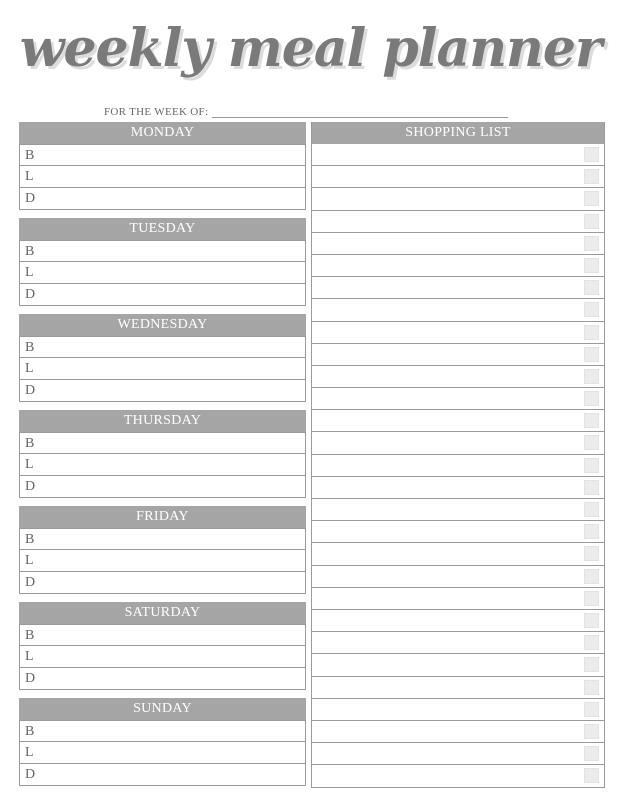  I want to click on day-block-sunday: SUNDAY B L D, so click(162, 742).